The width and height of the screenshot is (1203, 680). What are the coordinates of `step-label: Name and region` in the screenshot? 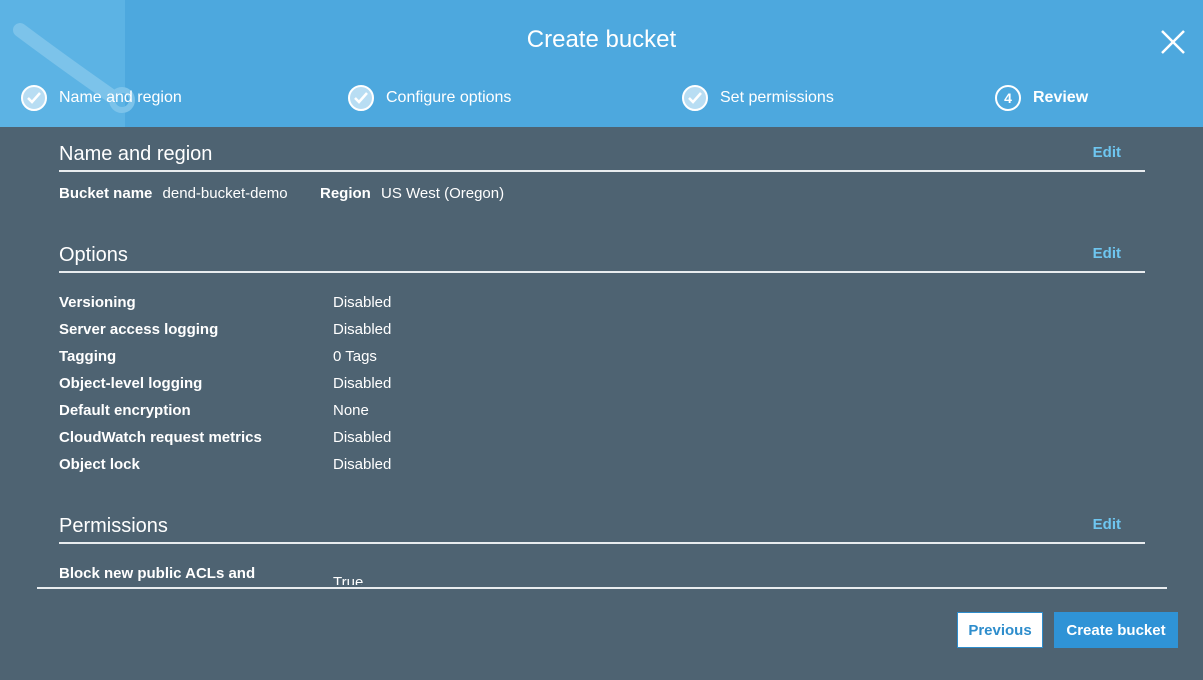 It's located at (120, 97).